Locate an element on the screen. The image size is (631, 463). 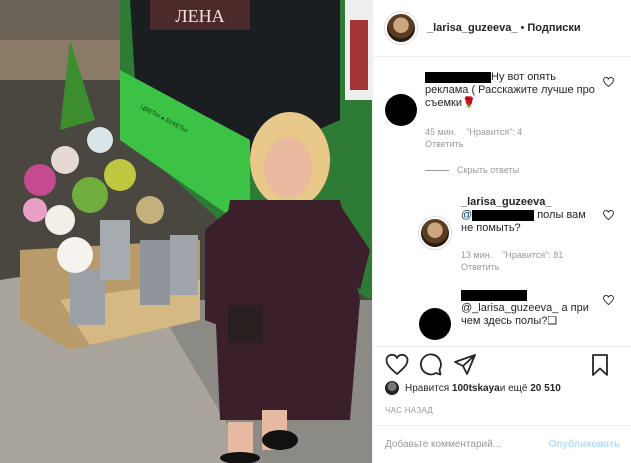
hide-replies-label: Скрыть ответы is located at coordinates (488, 170).